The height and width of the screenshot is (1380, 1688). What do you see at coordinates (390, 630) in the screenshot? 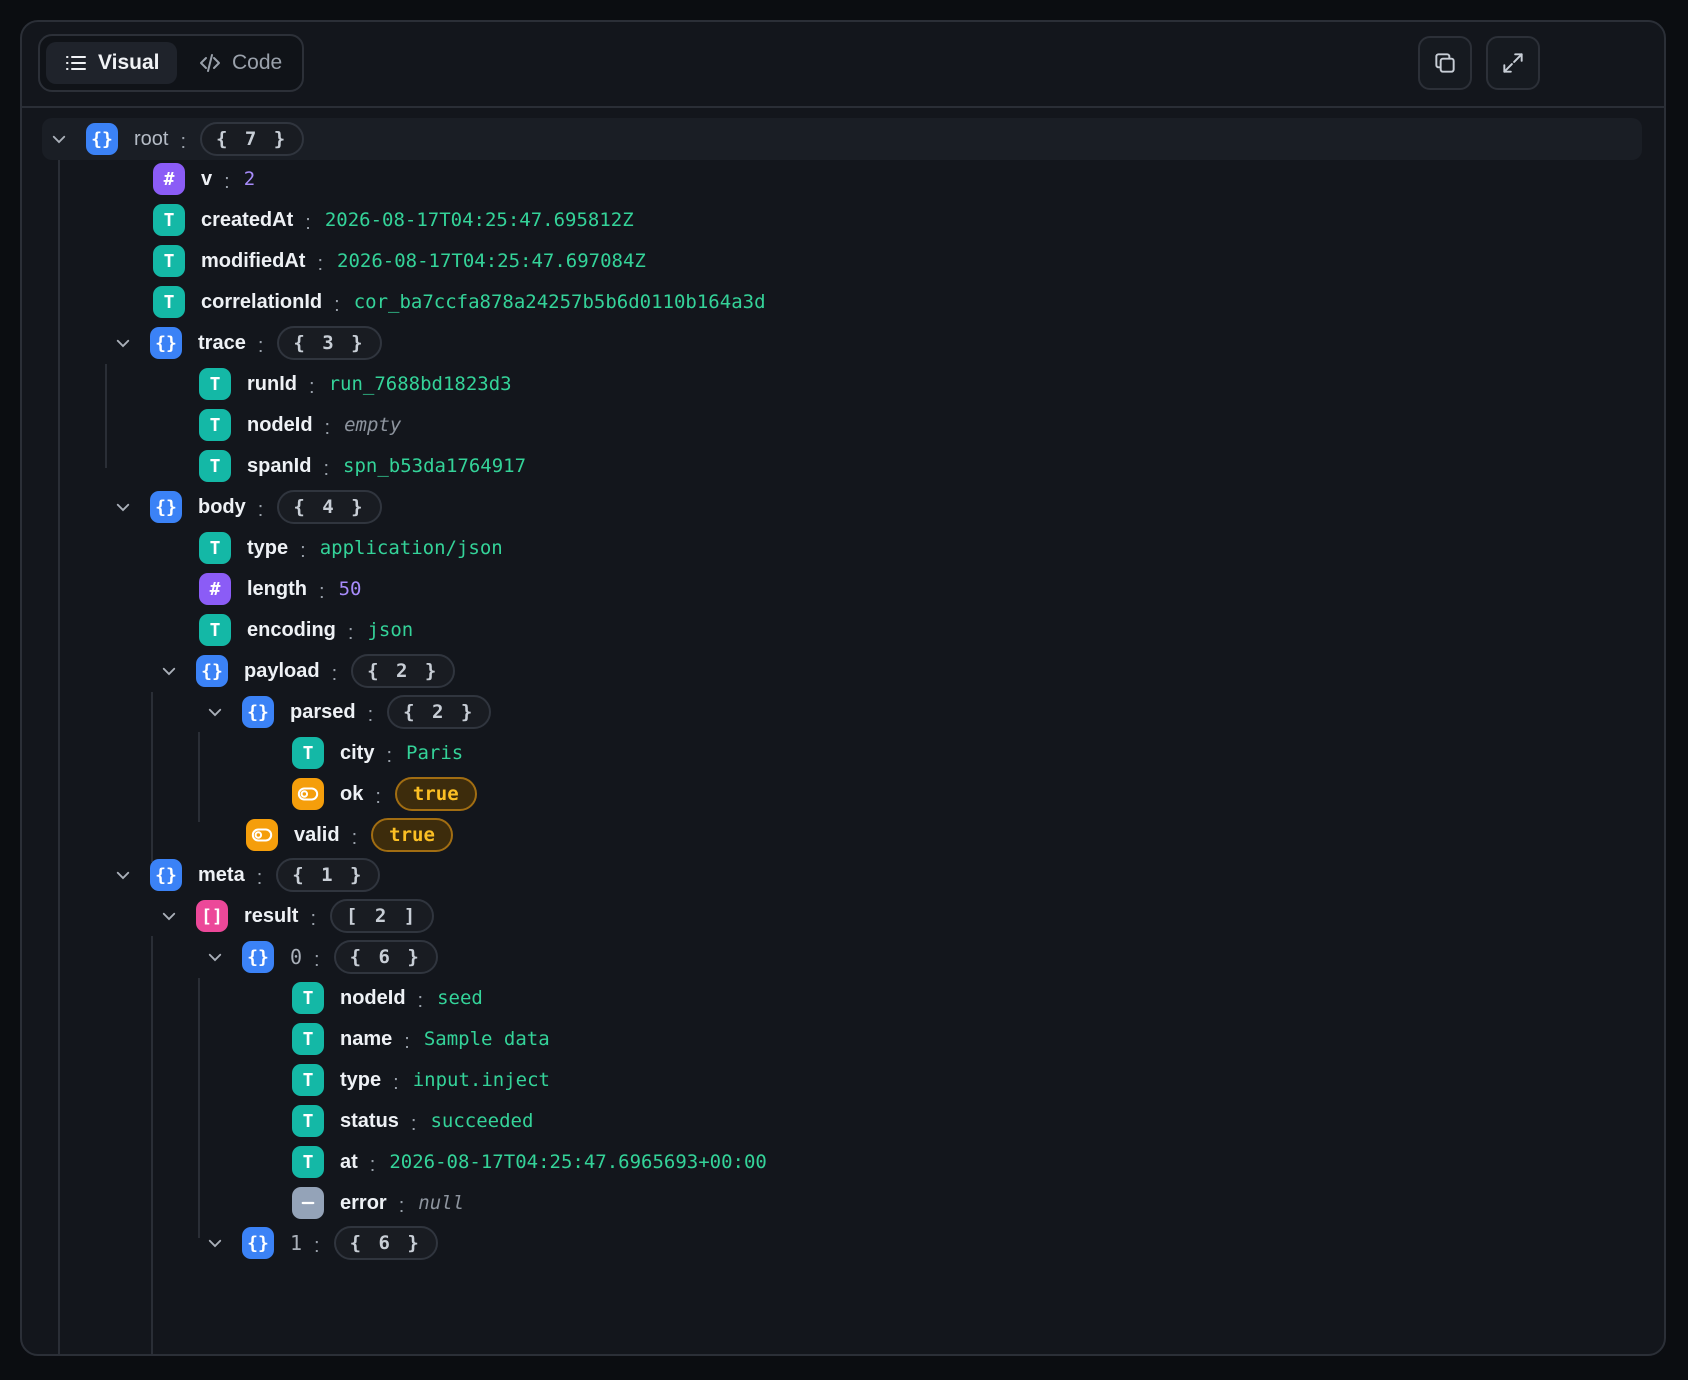
I see `node-value: json` at bounding box center [390, 630].